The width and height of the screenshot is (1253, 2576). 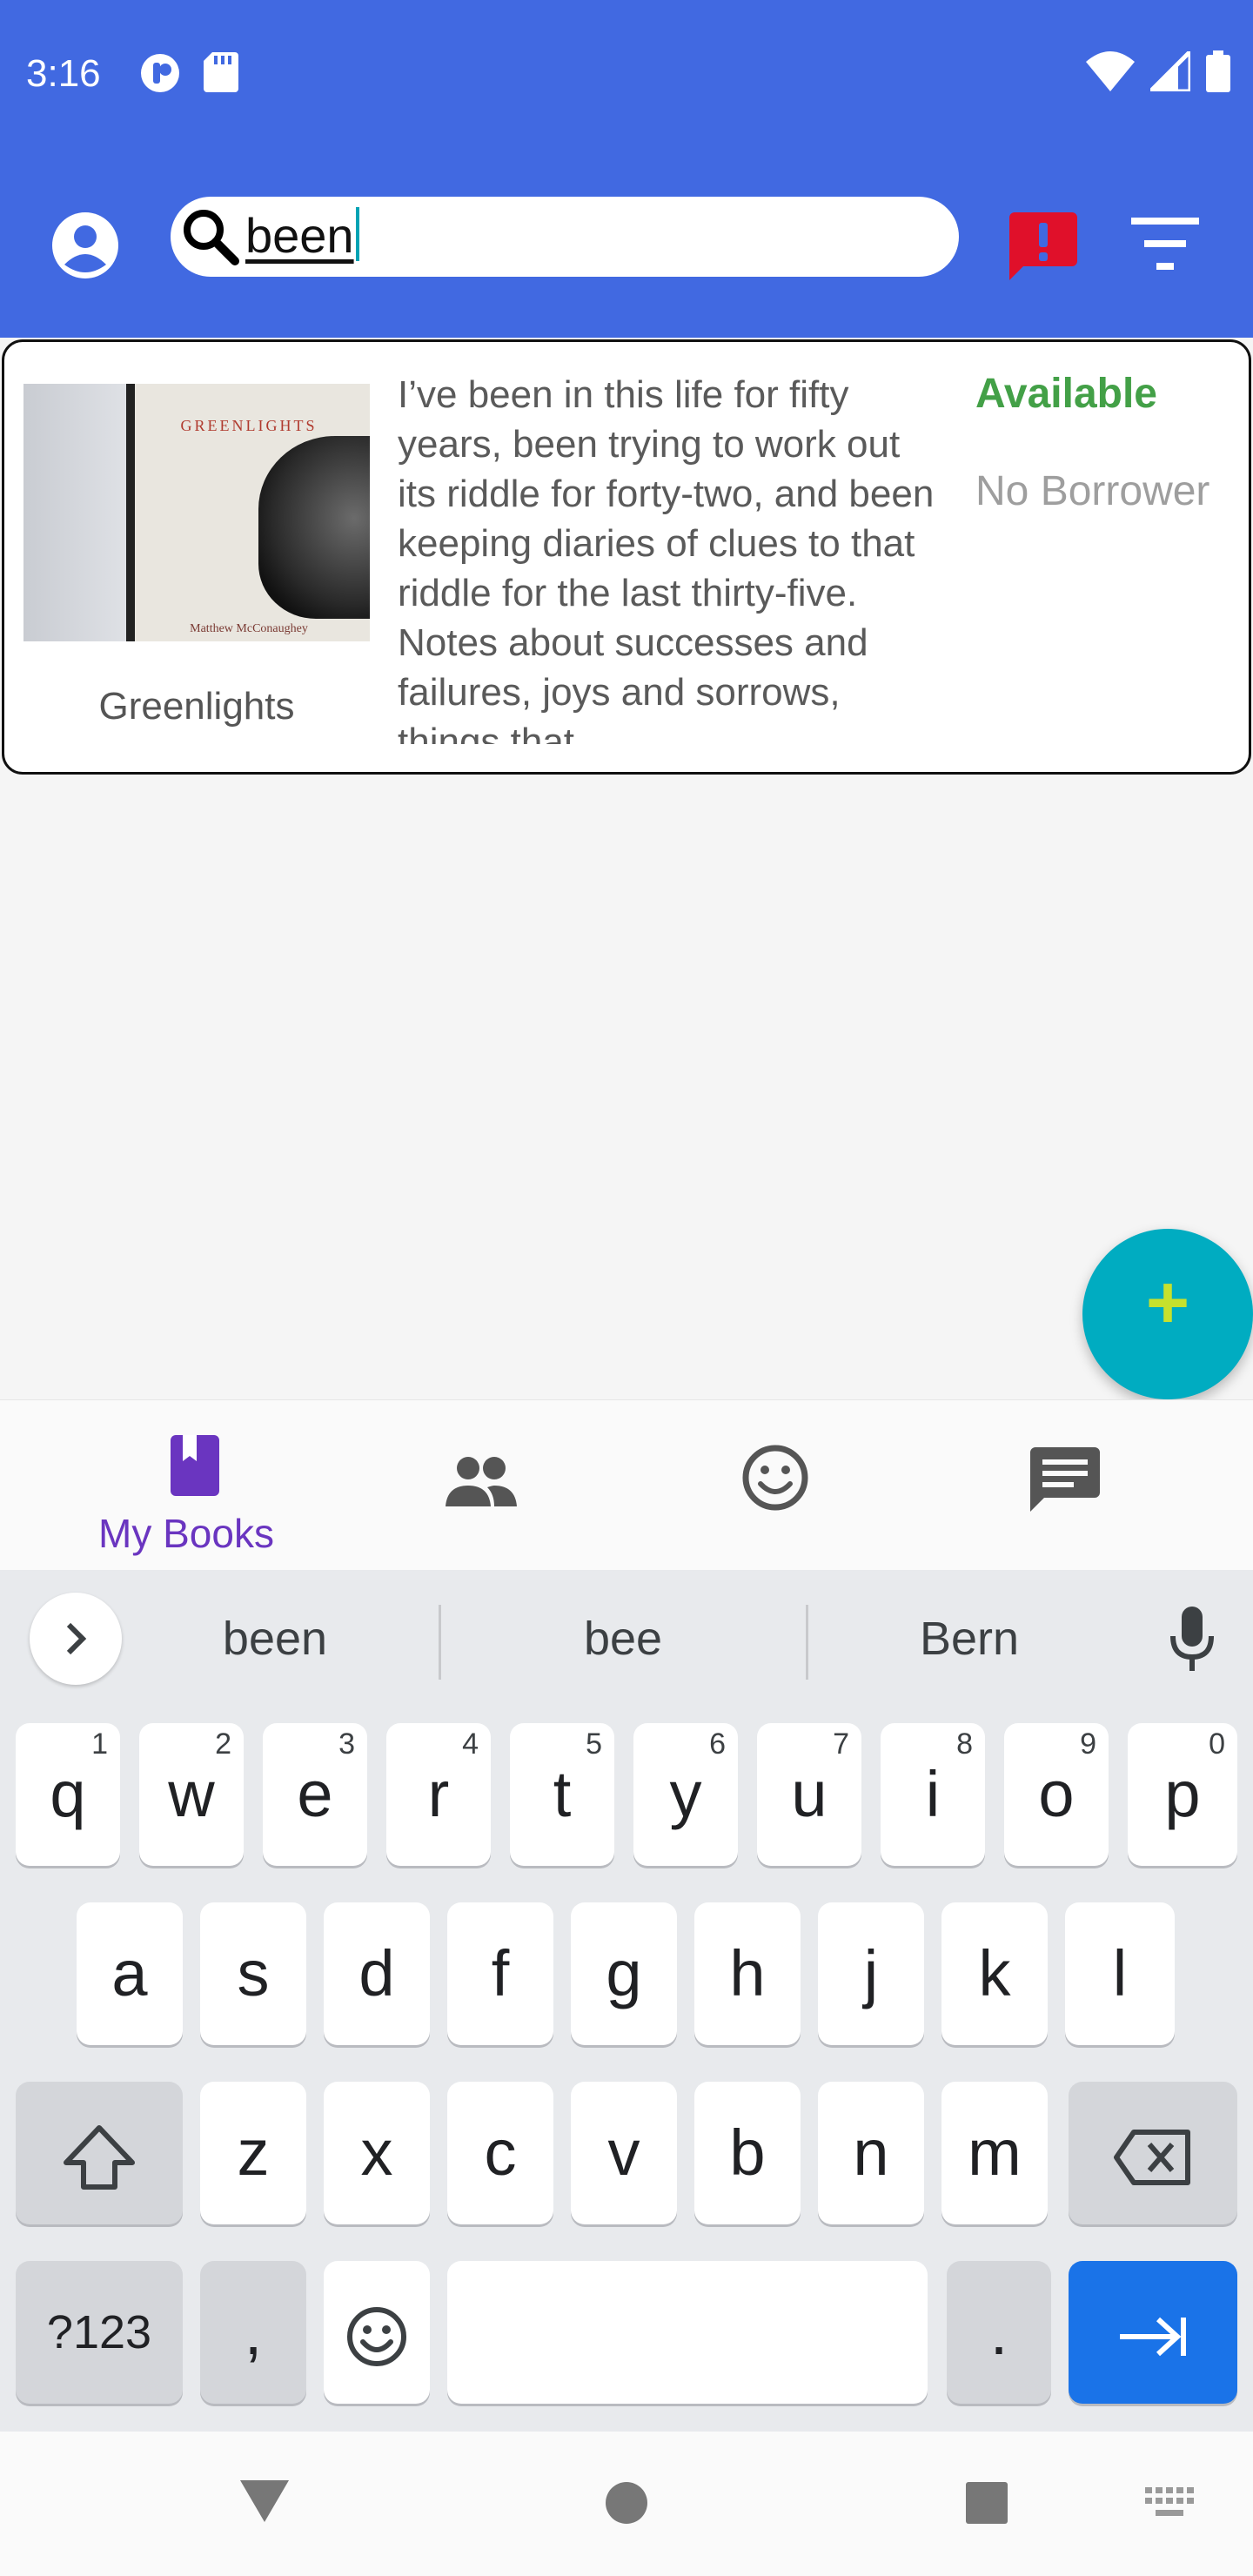 I want to click on system-nav-bar, so click(x=626, y=2504).